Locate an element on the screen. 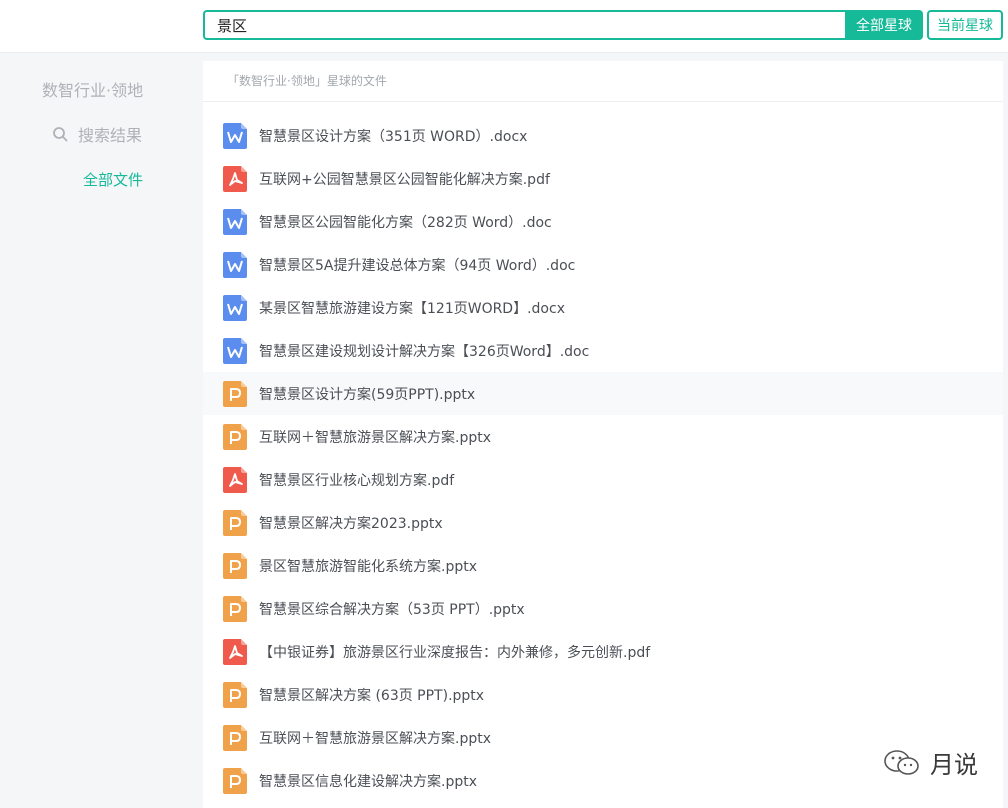 Image resolution: width=1008 pixels, height=808 pixels. file-item: 互联网+公园智慧景区公园智能化解决方案.pdf is located at coordinates (603, 178).